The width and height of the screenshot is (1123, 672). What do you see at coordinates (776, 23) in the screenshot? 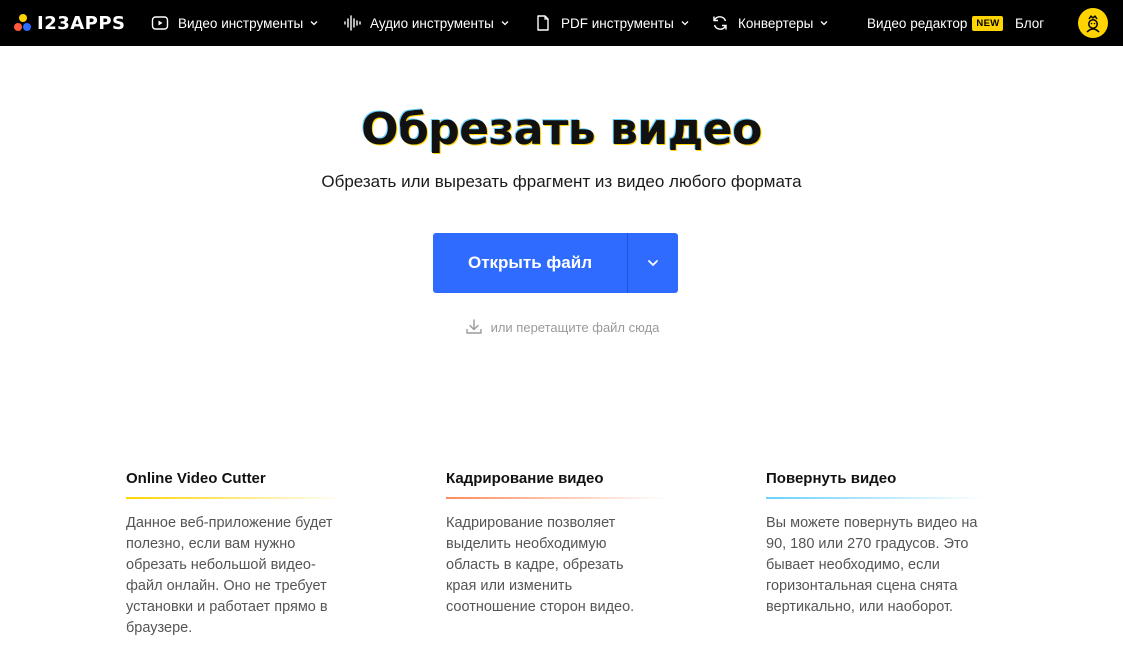
I see `nav-converters-label: Конвертеры` at bounding box center [776, 23].